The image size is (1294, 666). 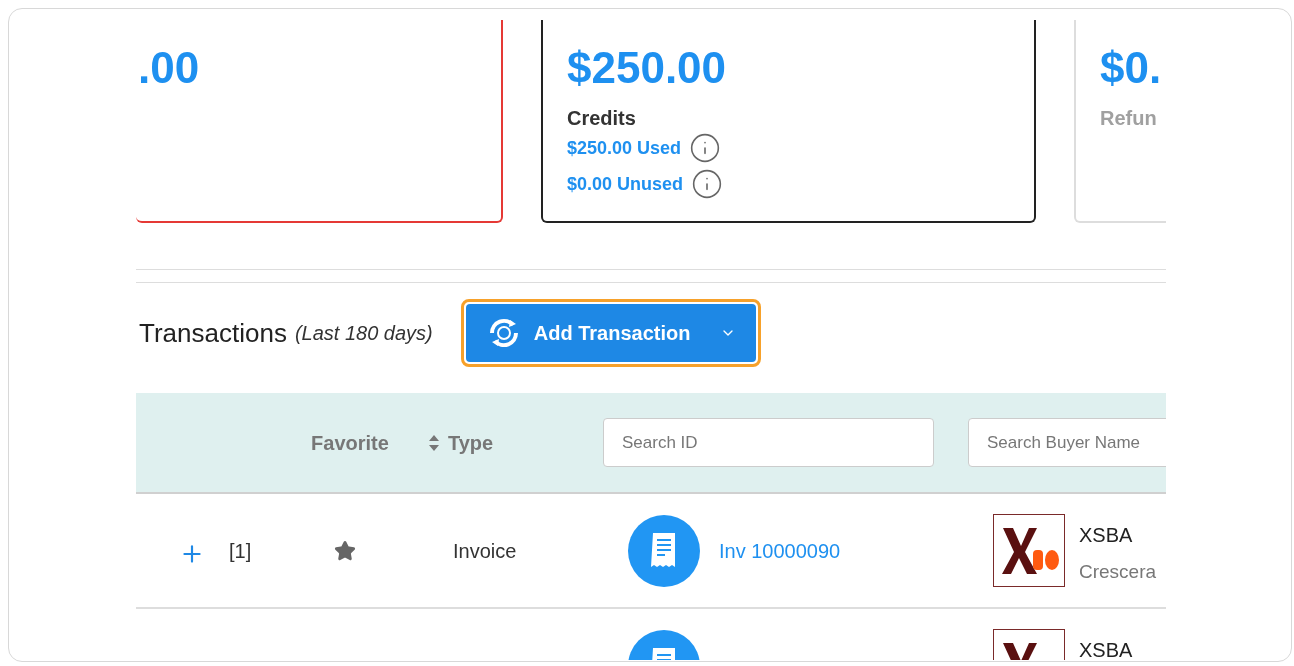 I want to click on row-index: [1], so click(x=240, y=550).